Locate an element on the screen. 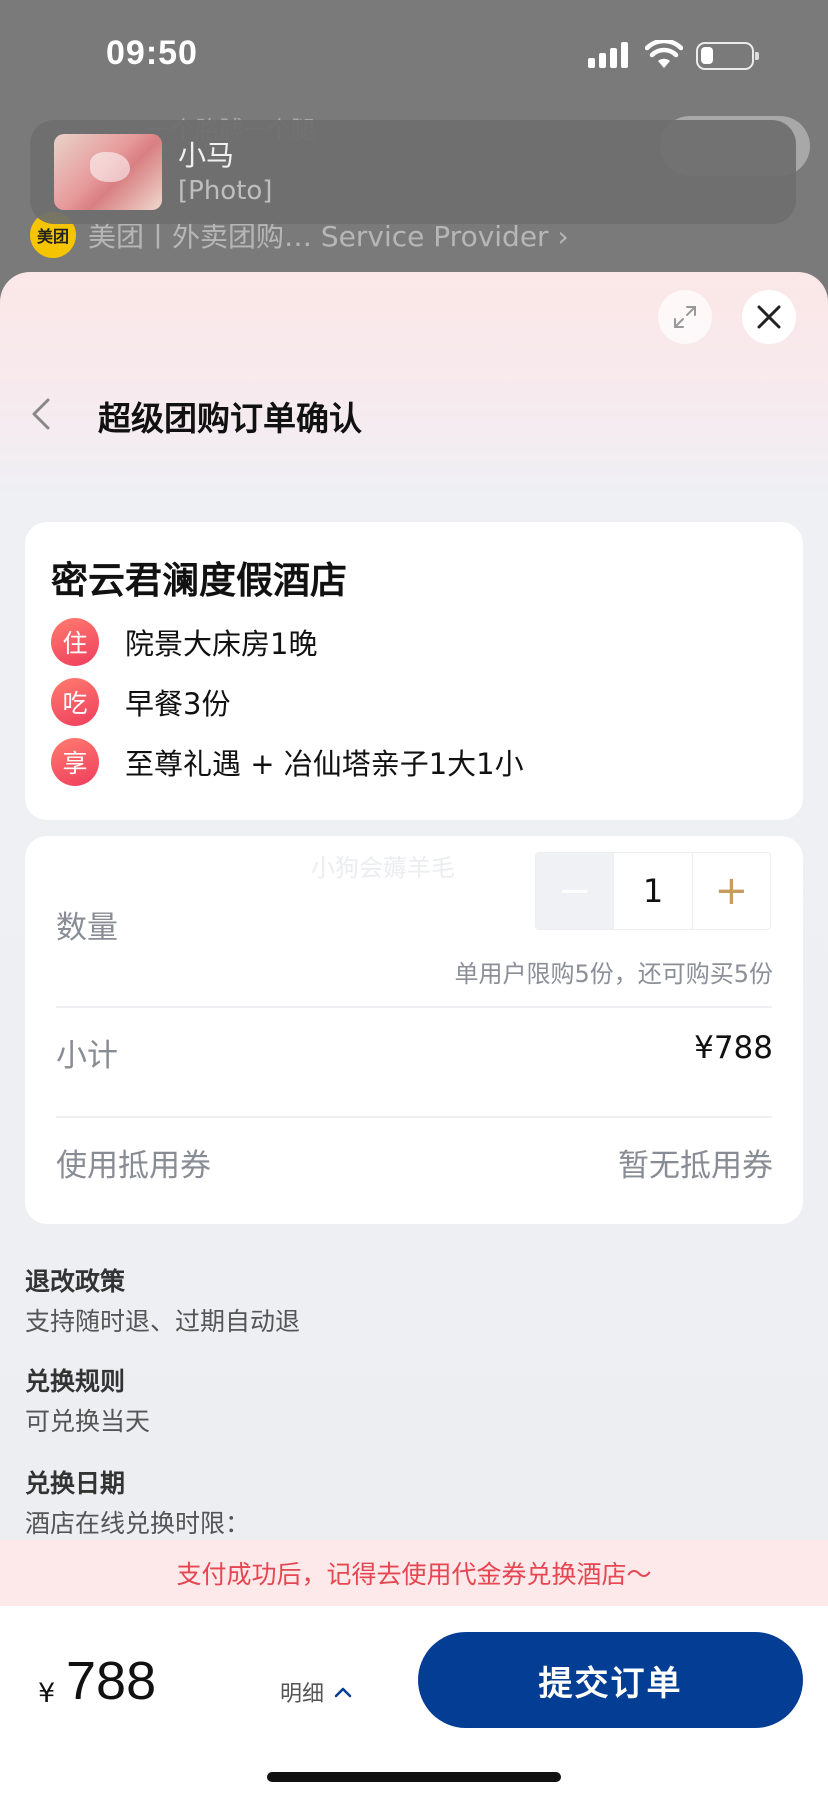  feature-badge: 享 is located at coordinates (75, 762).